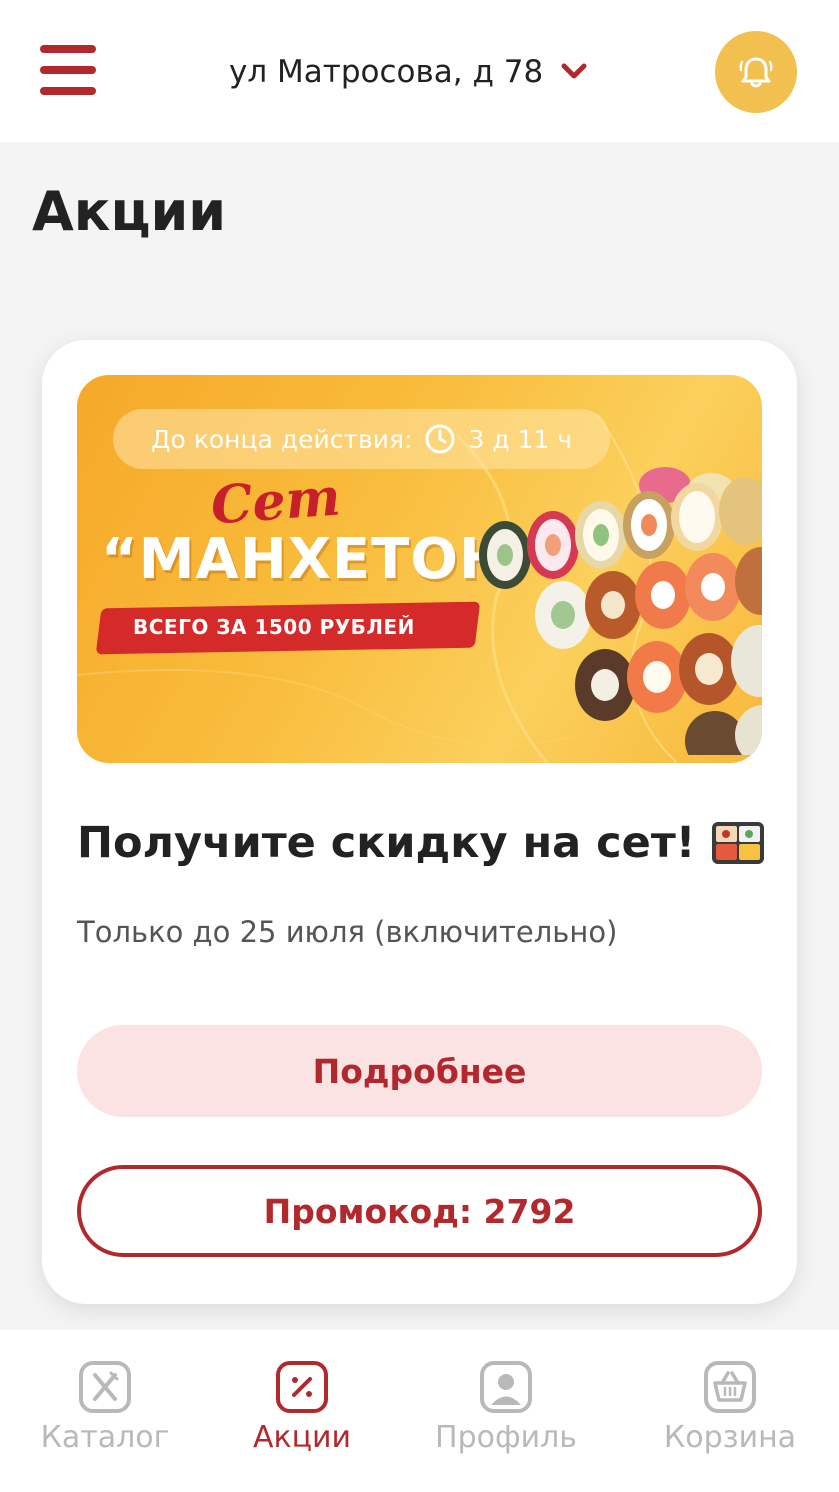 The image size is (839, 1492). What do you see at coordinates (347, 932) in the screenshot?
I see `promo-subtitle: Только до 25 июля (включительно)` at bounding box center [347, 932].